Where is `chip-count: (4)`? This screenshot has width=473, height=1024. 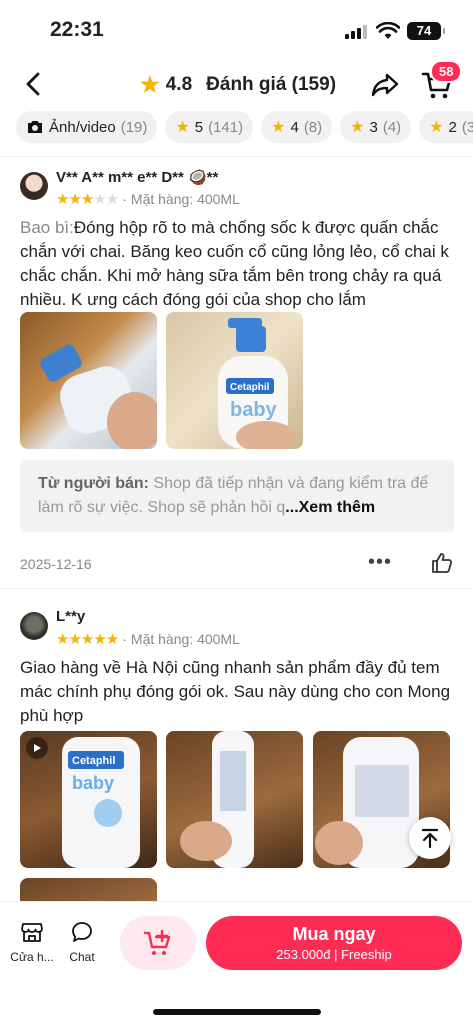
chip-count: (4) is located at coordinates (392, 127).